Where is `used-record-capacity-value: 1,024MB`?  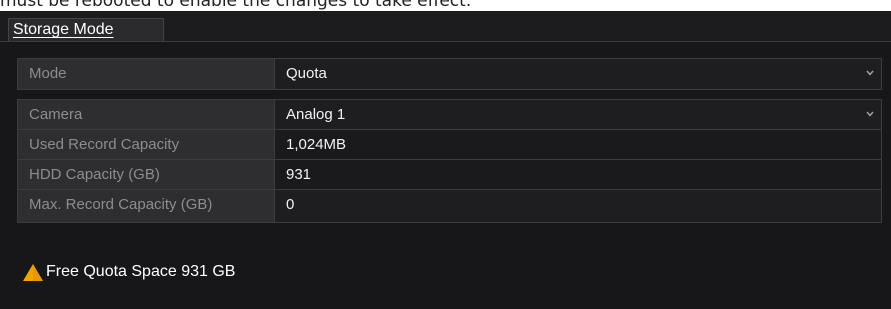
used-record-capacity-value: 1,024MB is located at coordinates (578, 144).